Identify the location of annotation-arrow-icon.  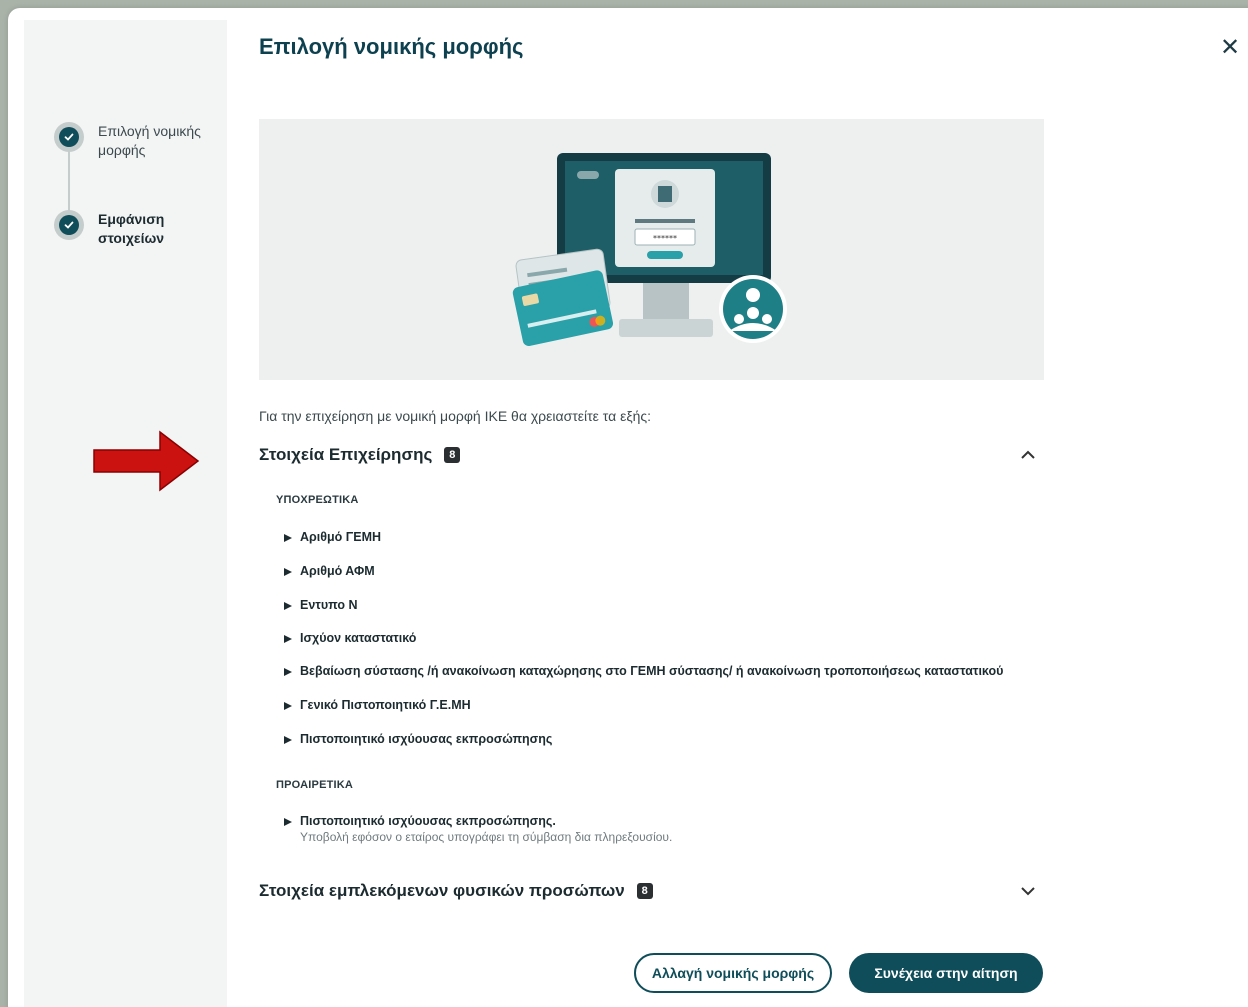
(147, 463).